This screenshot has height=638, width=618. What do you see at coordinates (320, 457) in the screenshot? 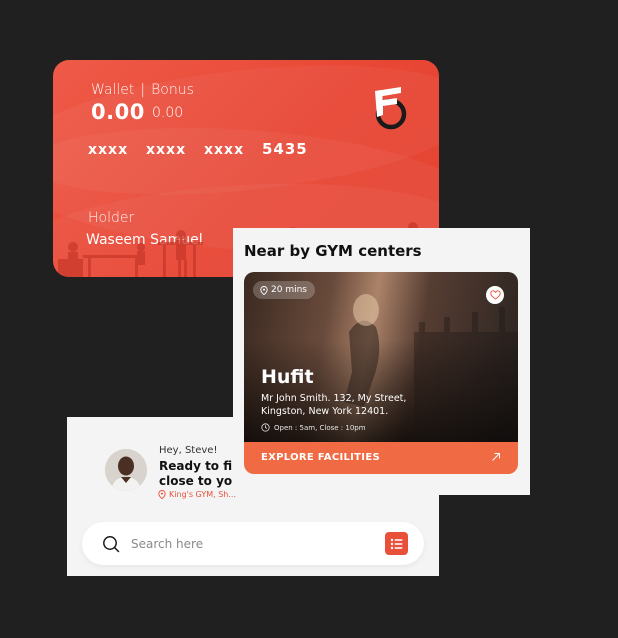
I see `explore-label: EXPLORE FACILITIES` at bounding box center [320, 457].